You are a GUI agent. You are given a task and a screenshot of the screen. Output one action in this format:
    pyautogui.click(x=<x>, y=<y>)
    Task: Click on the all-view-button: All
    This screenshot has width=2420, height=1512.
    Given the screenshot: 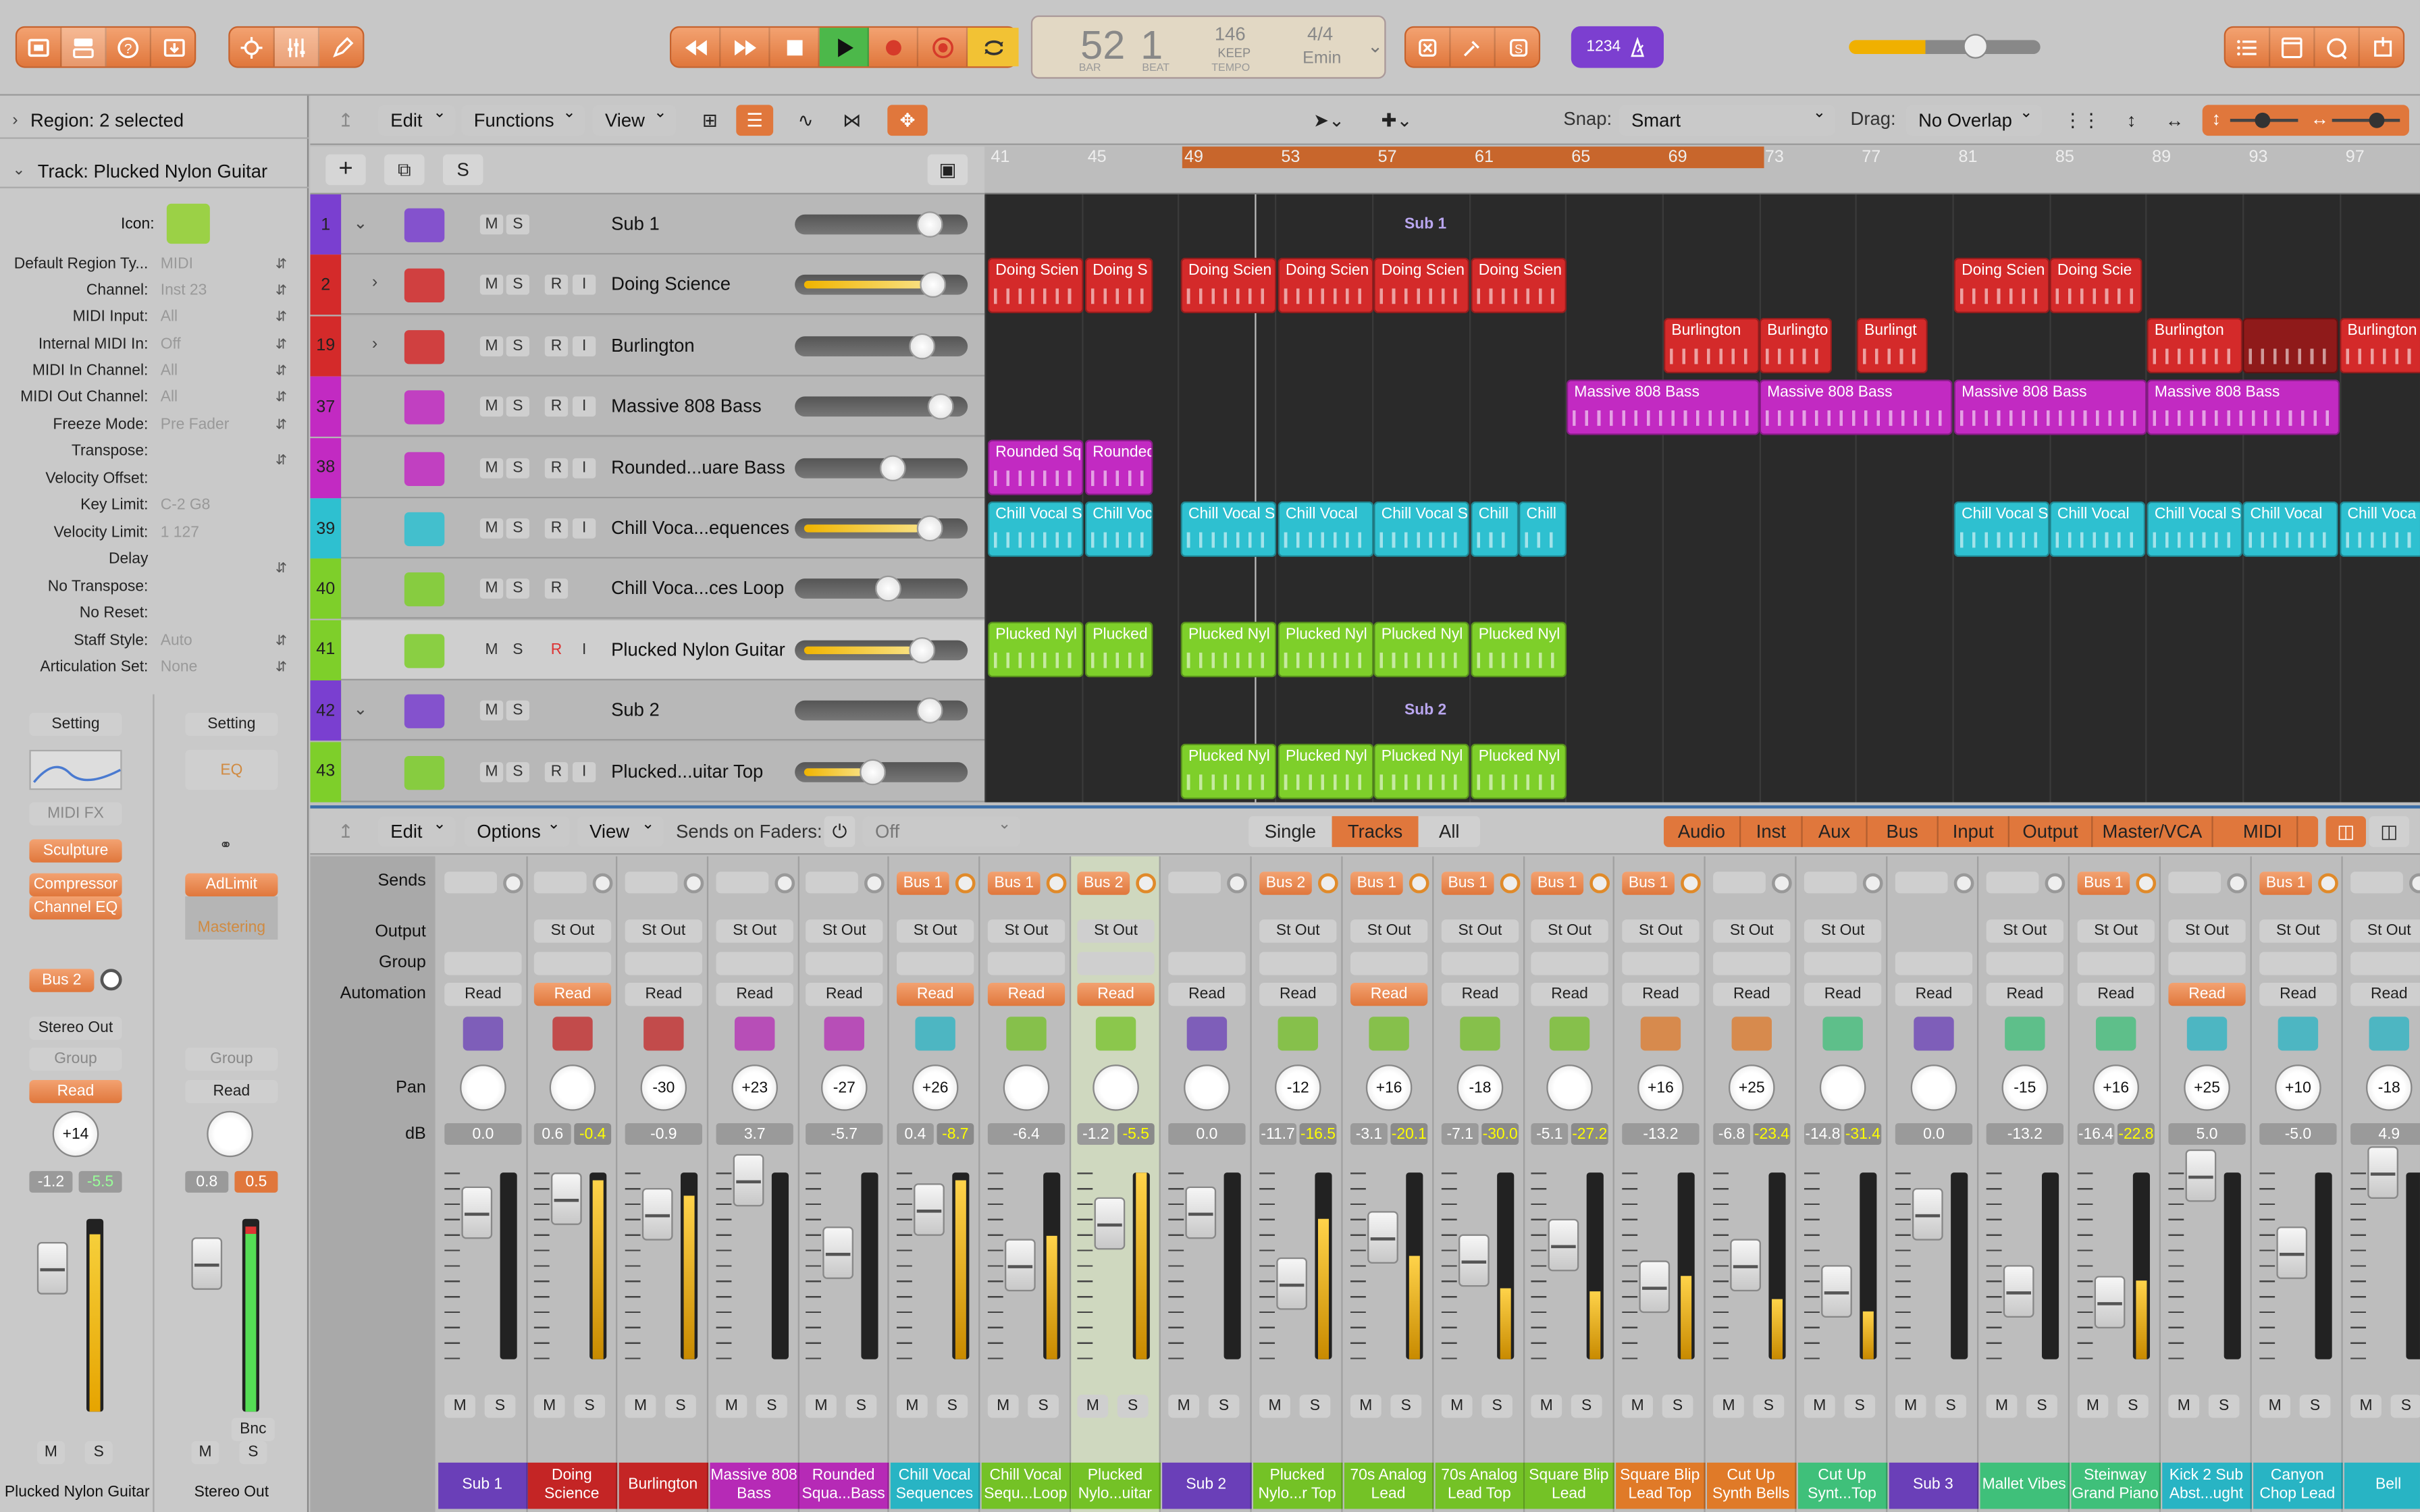 What is the action you would take?
    pyautogui.click(x=1449, y=831)
    